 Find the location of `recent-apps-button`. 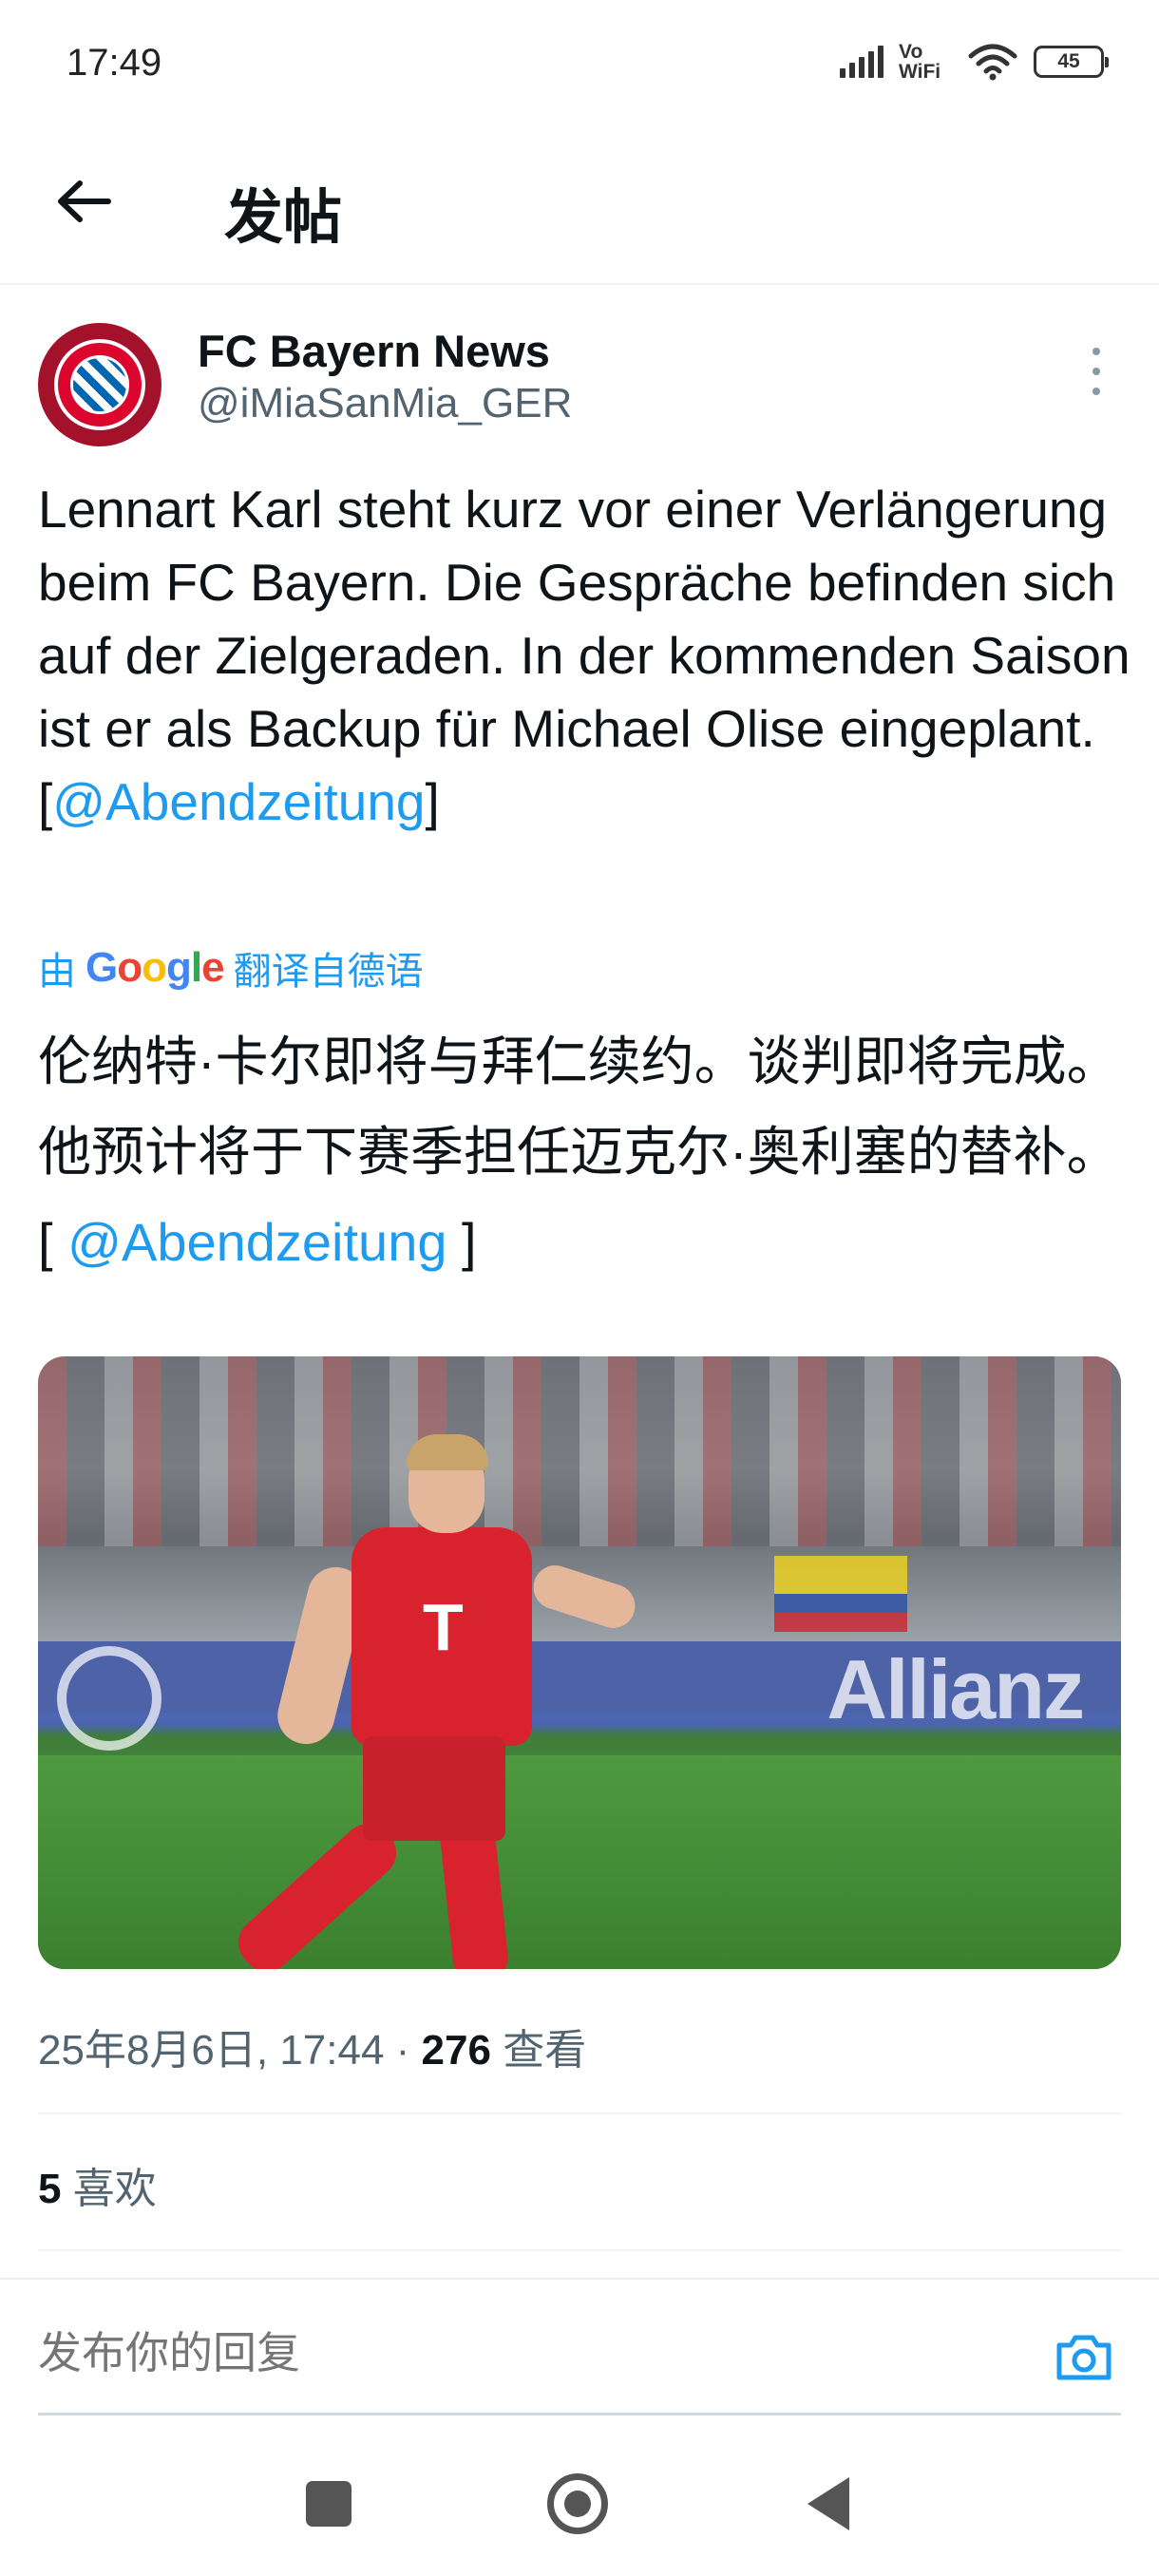

recent-apps-button is located at coordinates (329, 2504).